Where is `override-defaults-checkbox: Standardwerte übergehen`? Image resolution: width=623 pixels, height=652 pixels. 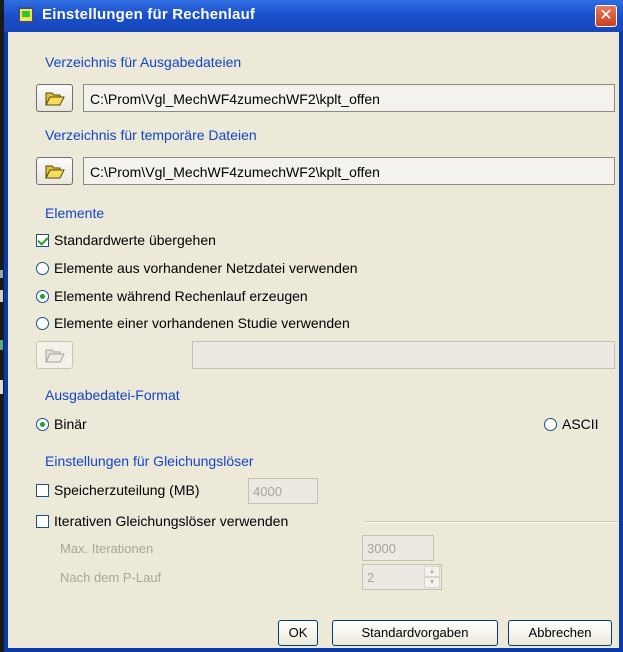
override-defaults-checkbox: Standardwerte übergehen is located at coordinates (126, 240).